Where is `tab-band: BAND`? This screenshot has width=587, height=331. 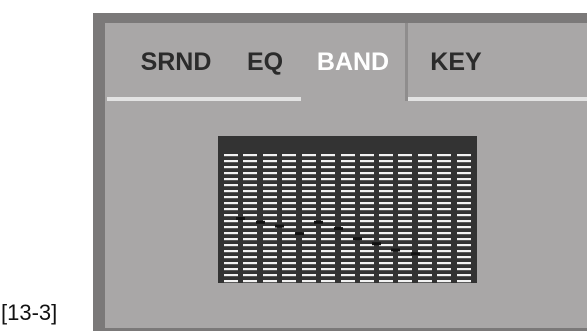
tab-band: BAND is located at coordinates (353, 62).